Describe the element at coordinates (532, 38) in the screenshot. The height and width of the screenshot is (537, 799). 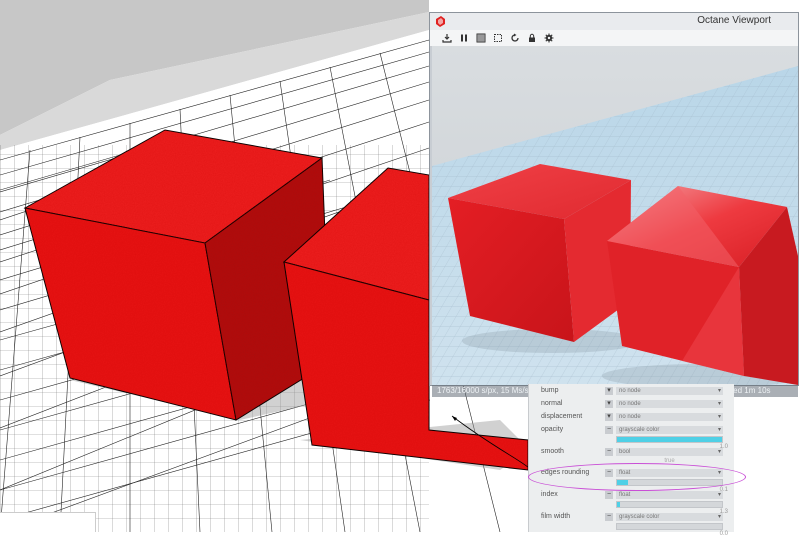
I see `lock-icon` at that location.